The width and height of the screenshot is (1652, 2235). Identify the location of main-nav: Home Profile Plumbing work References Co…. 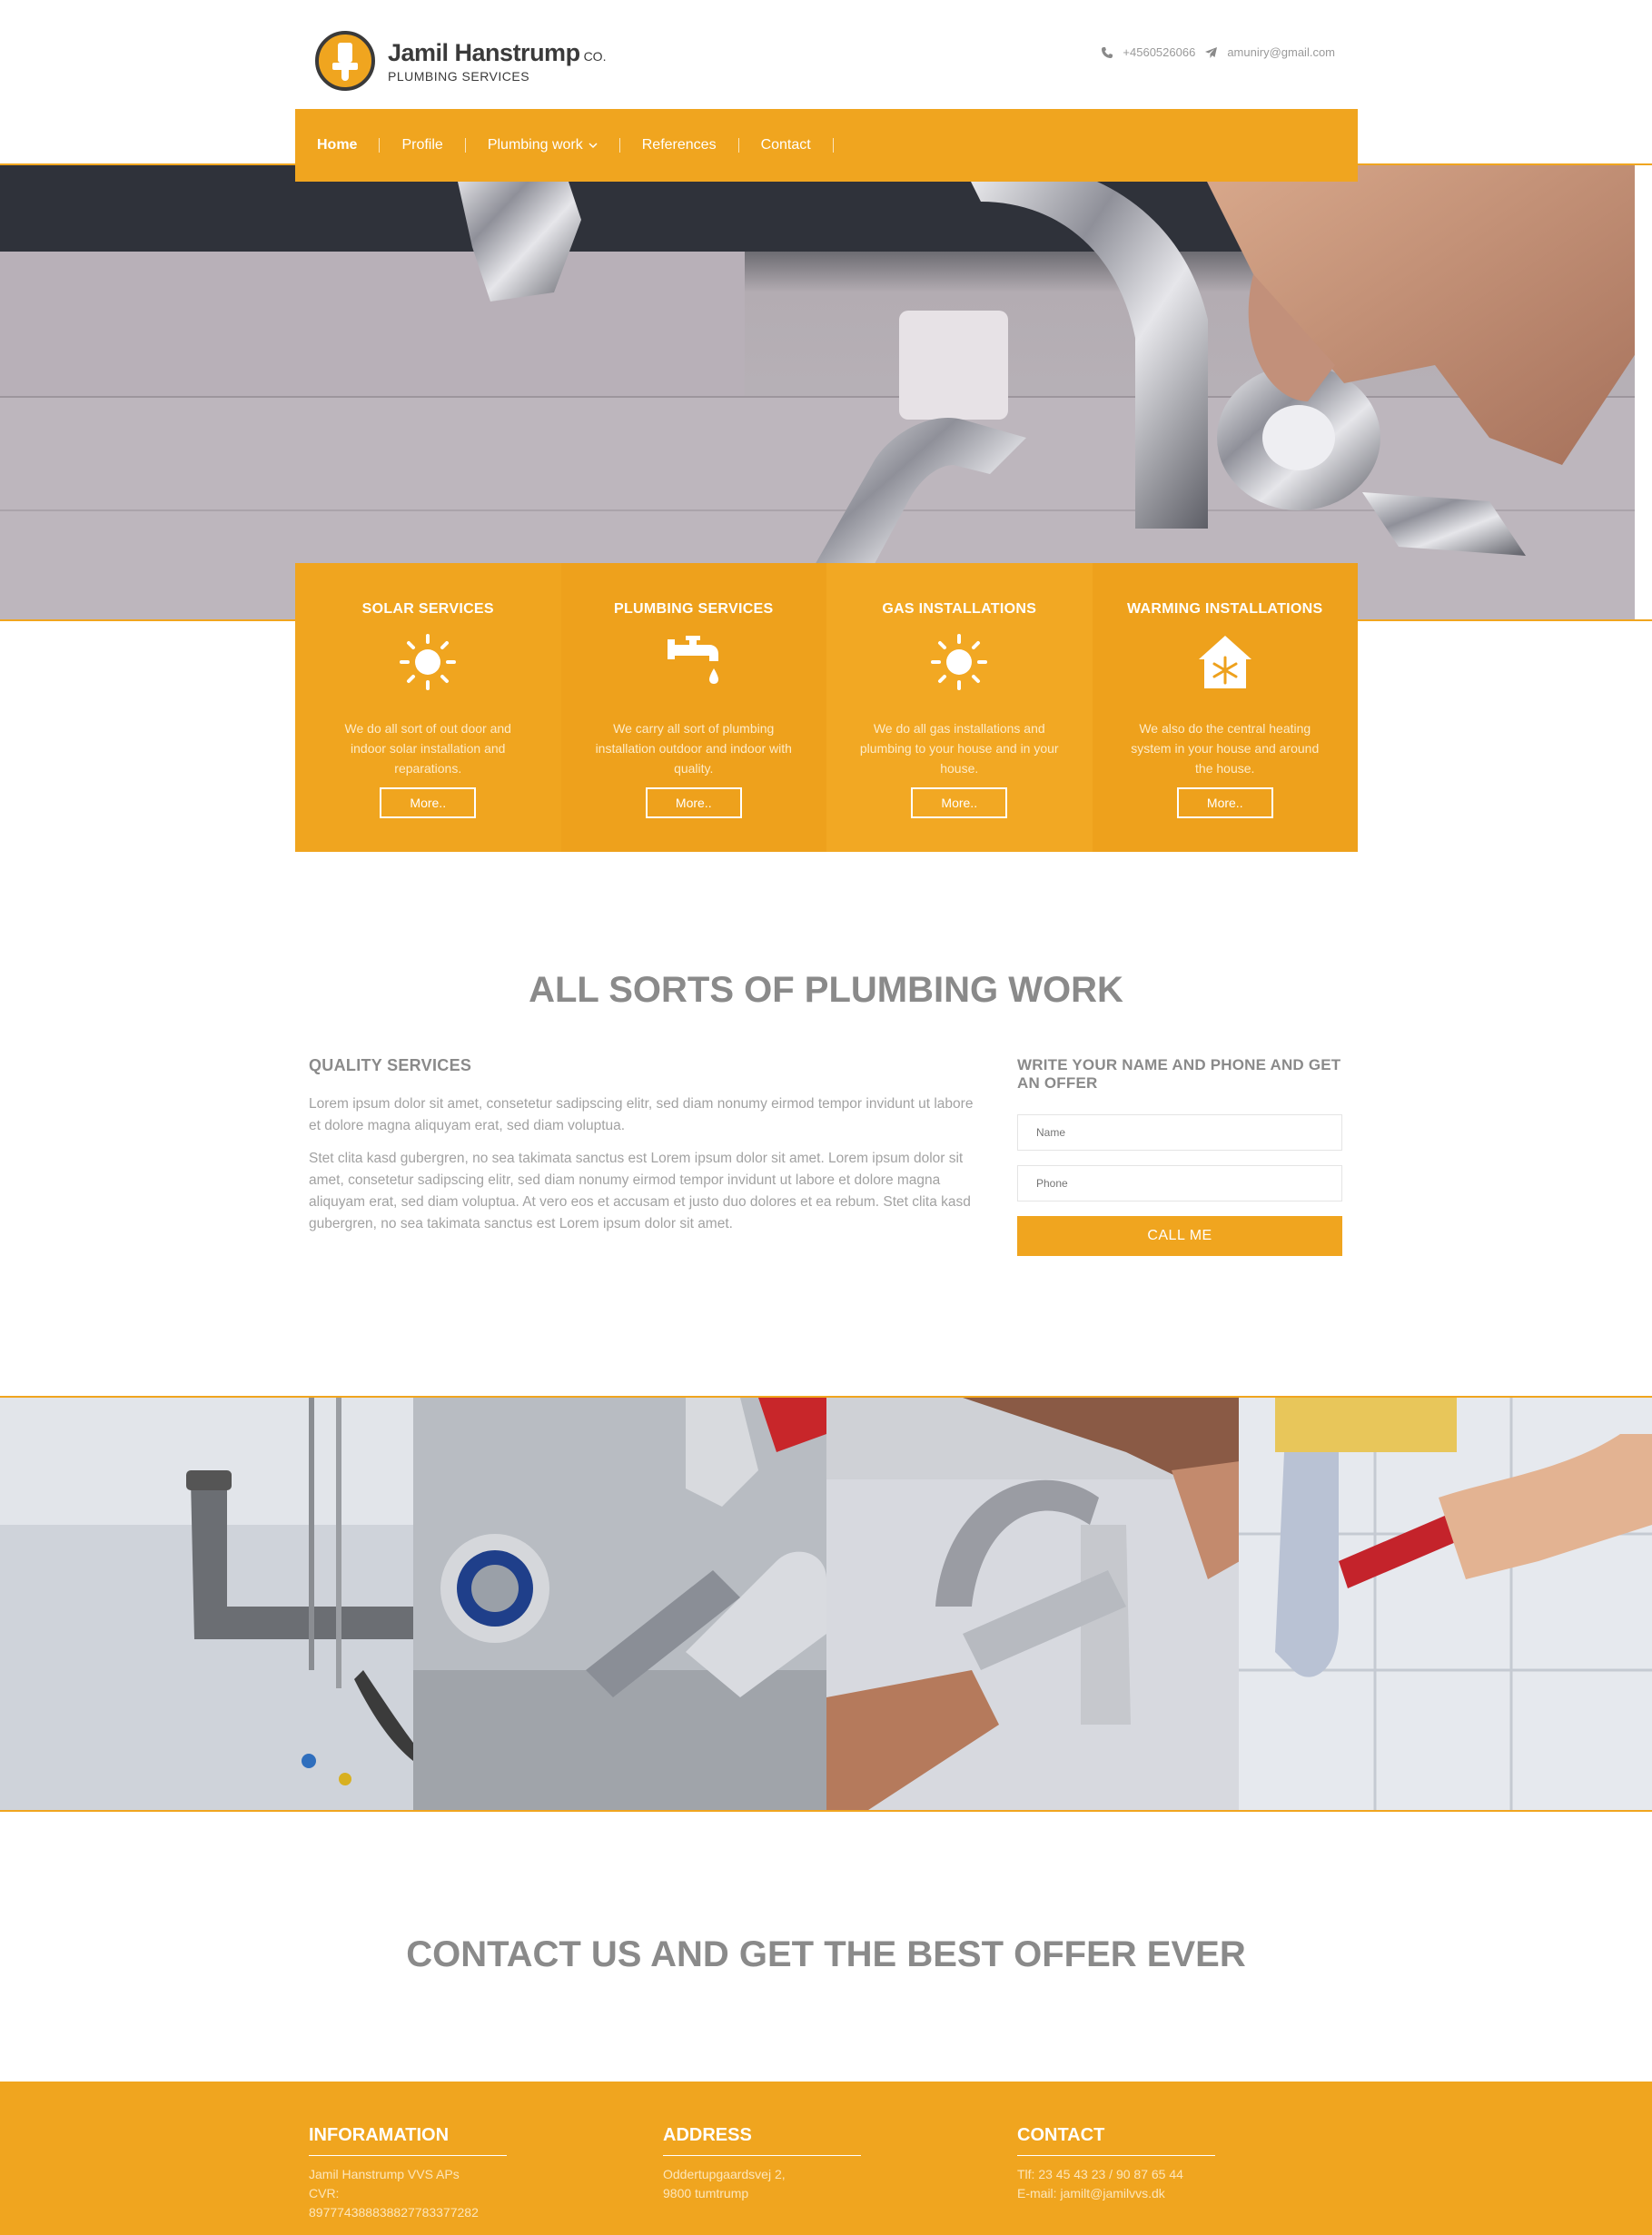
(826, 145).